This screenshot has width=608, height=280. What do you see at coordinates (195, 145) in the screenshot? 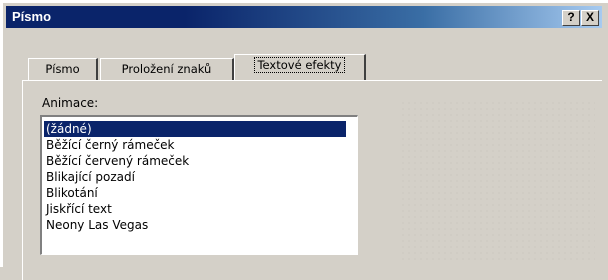
I see `list-item: Běžící černý rámeček` at bounding box center [195, 145].